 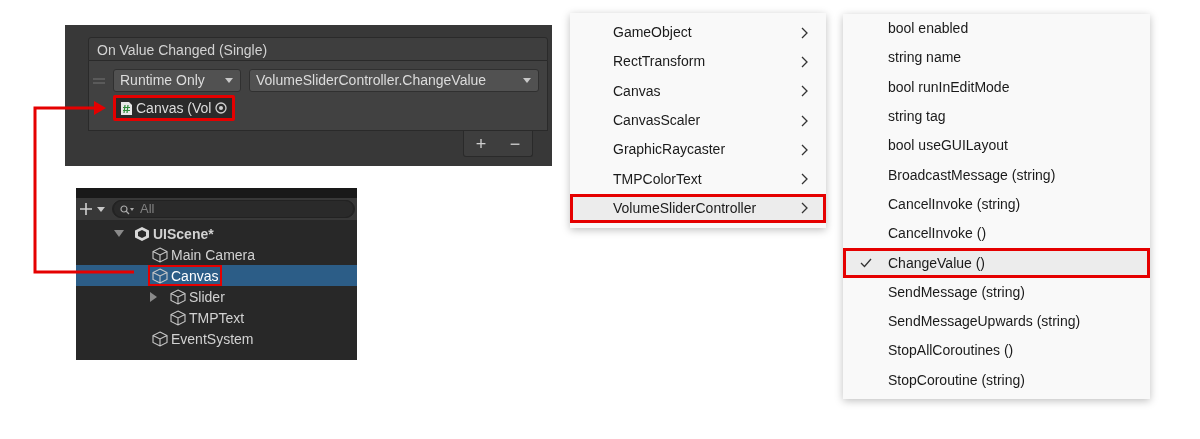 What do you see at coordinates (698, 150) in the screenshot?
I see `menu-item: GraphicRaycaster` at bounding box center [698, 150].